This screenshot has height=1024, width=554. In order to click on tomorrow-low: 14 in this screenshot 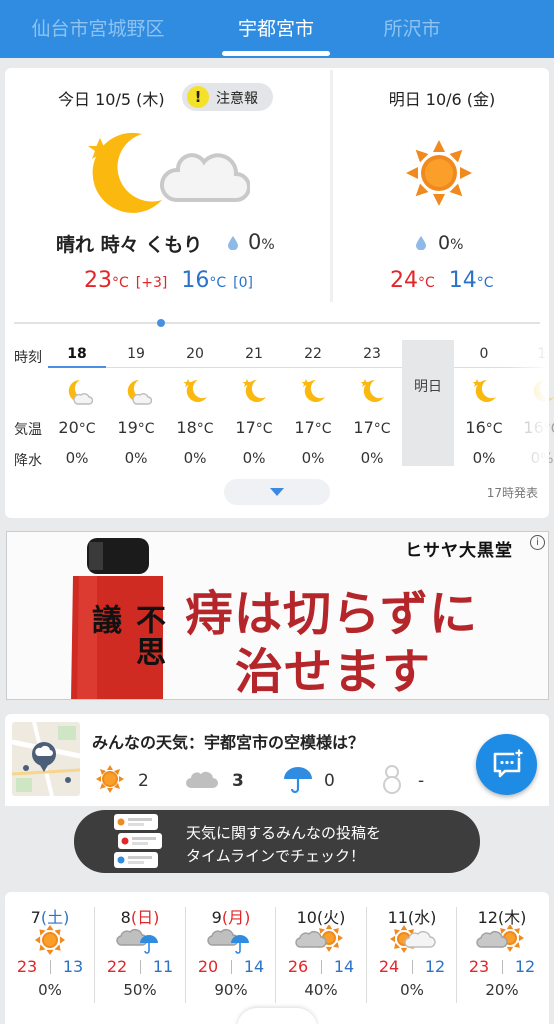, I will do `click(462, 280)`.